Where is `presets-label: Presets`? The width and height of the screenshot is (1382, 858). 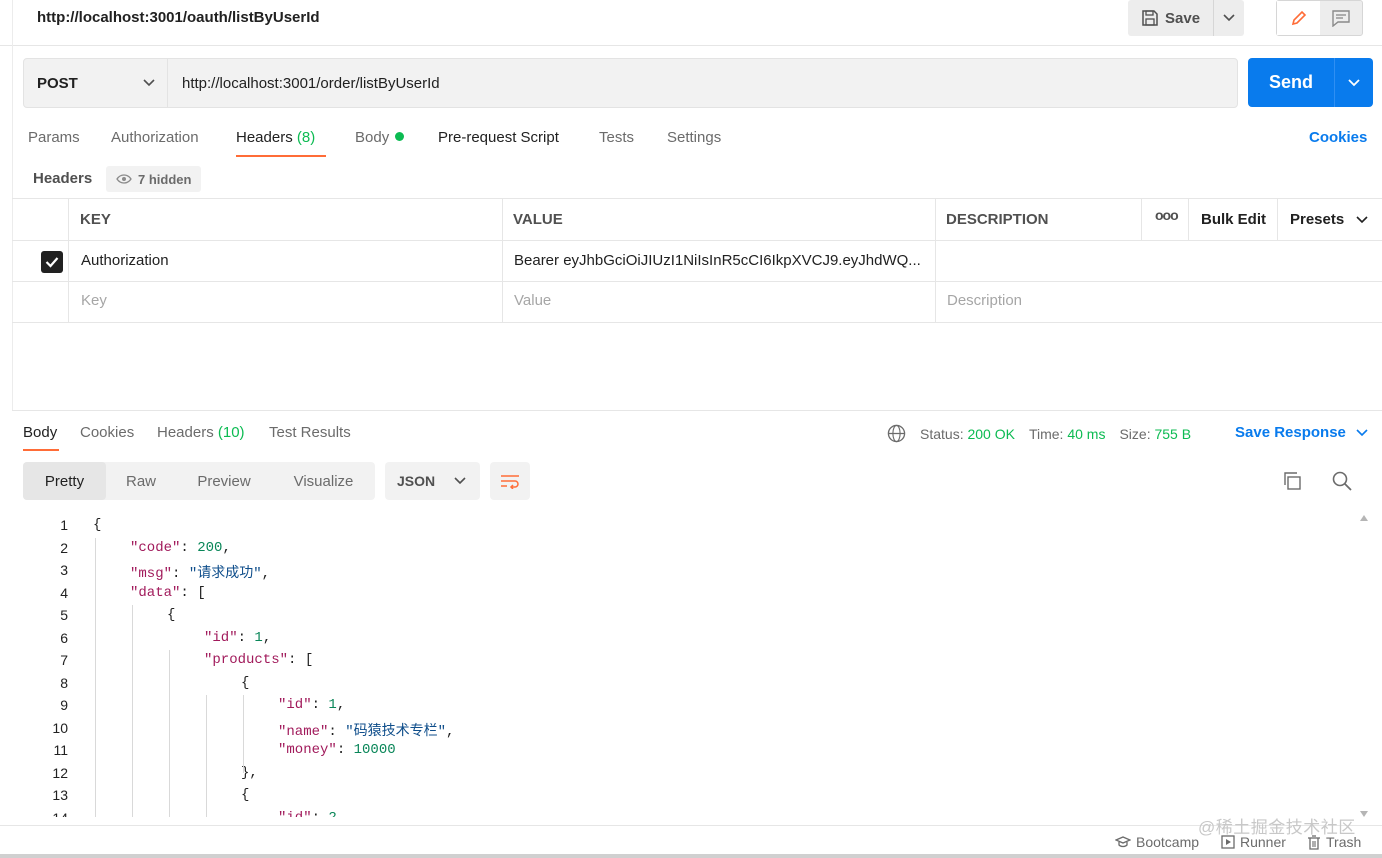
presets-label: Presets is located at coordinates (1317, 219).